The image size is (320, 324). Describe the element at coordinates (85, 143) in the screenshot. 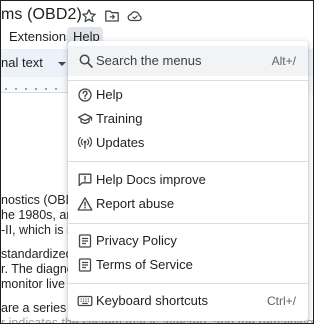

I see `broadcast-icon` at that location.